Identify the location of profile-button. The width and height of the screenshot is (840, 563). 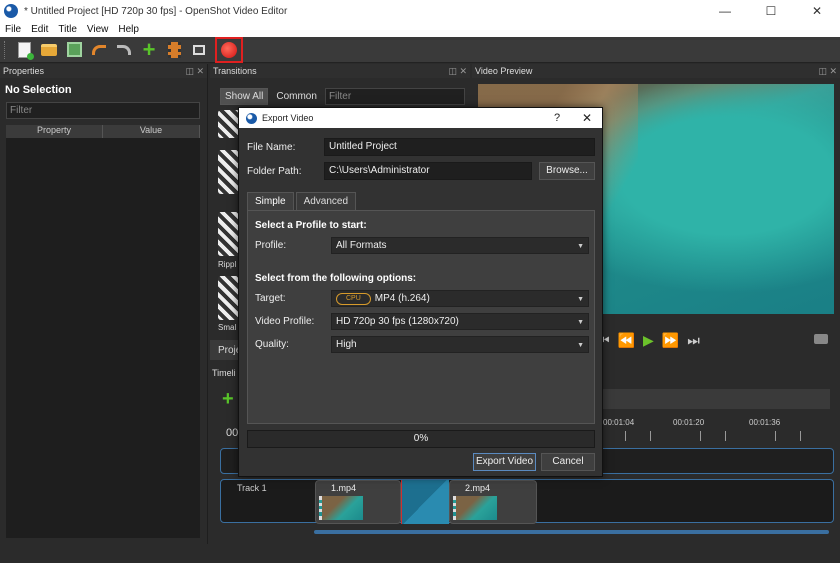
(174, 50).